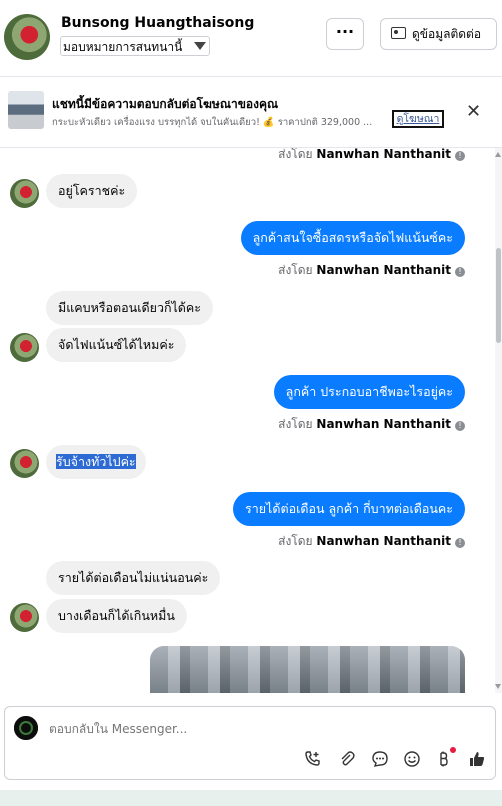 This screenshot has height=806, width=502. Describe the element at coordinates (453, 750) in the screenshot. I see `notification-dot` at that location.